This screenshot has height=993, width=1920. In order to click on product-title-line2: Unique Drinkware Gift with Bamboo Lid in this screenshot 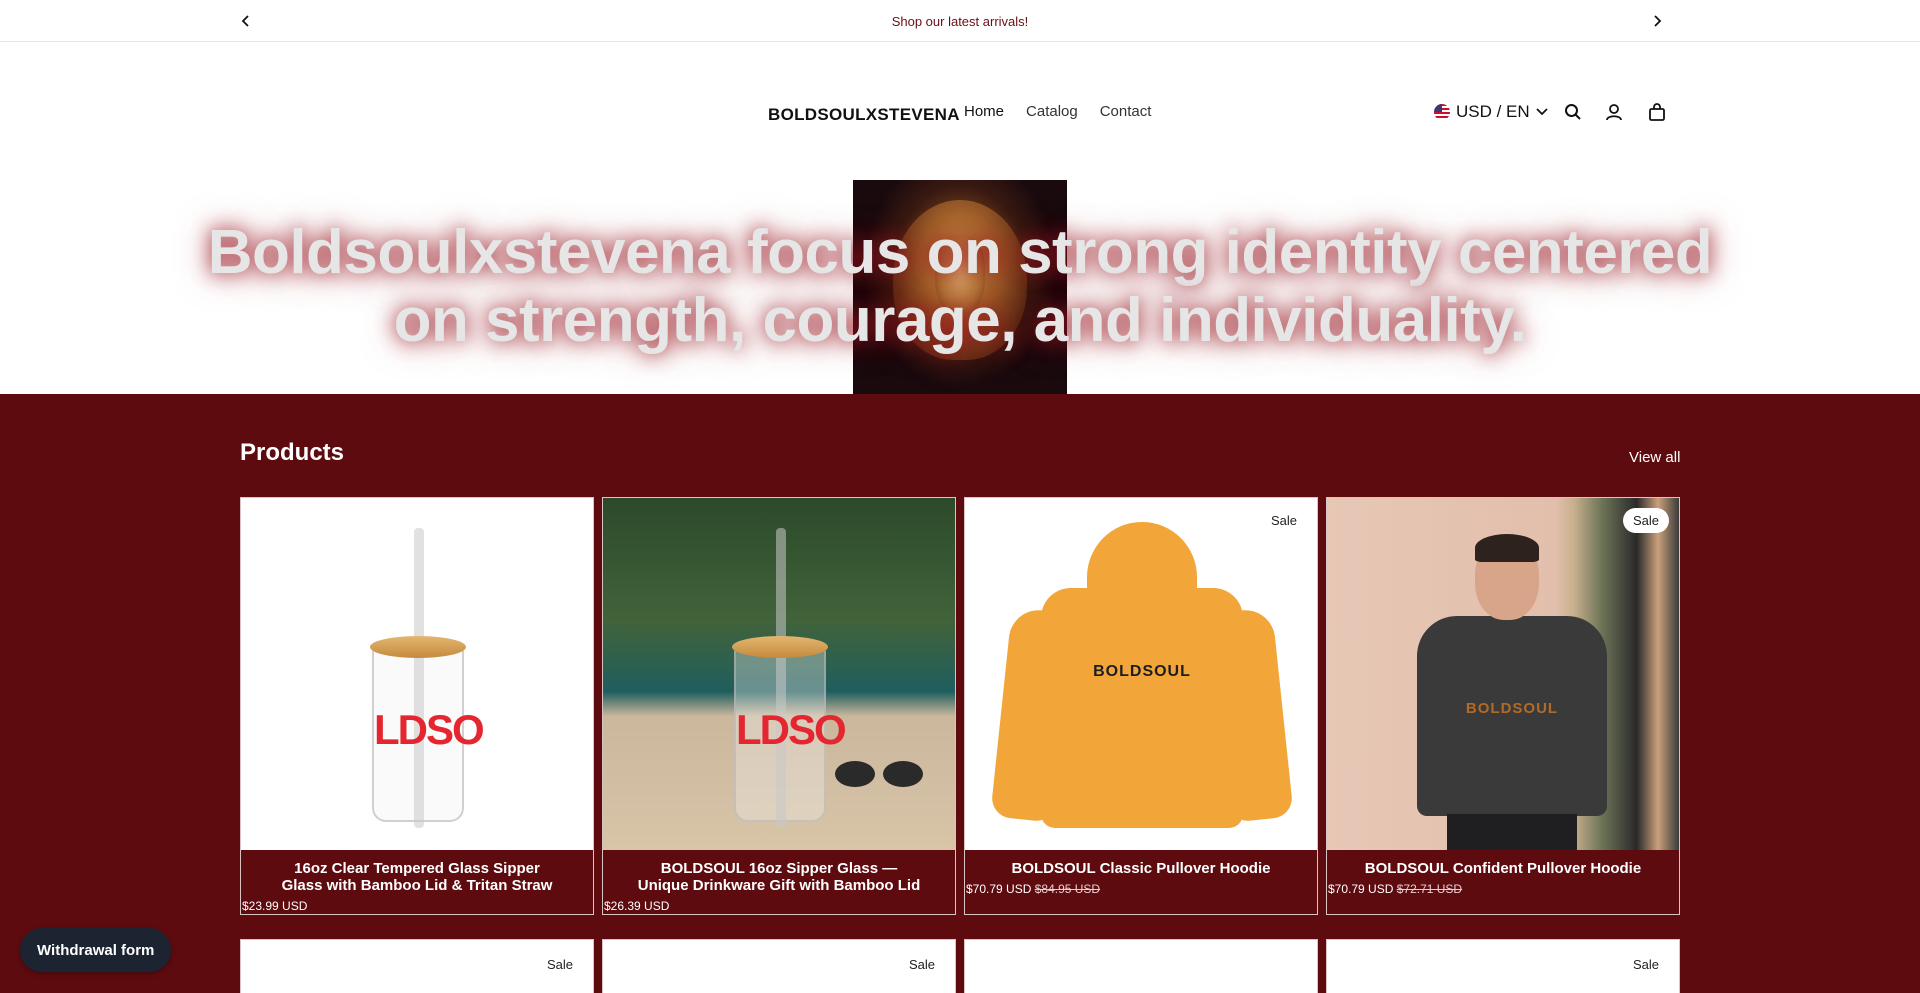, I will do `click(779, 885)`.